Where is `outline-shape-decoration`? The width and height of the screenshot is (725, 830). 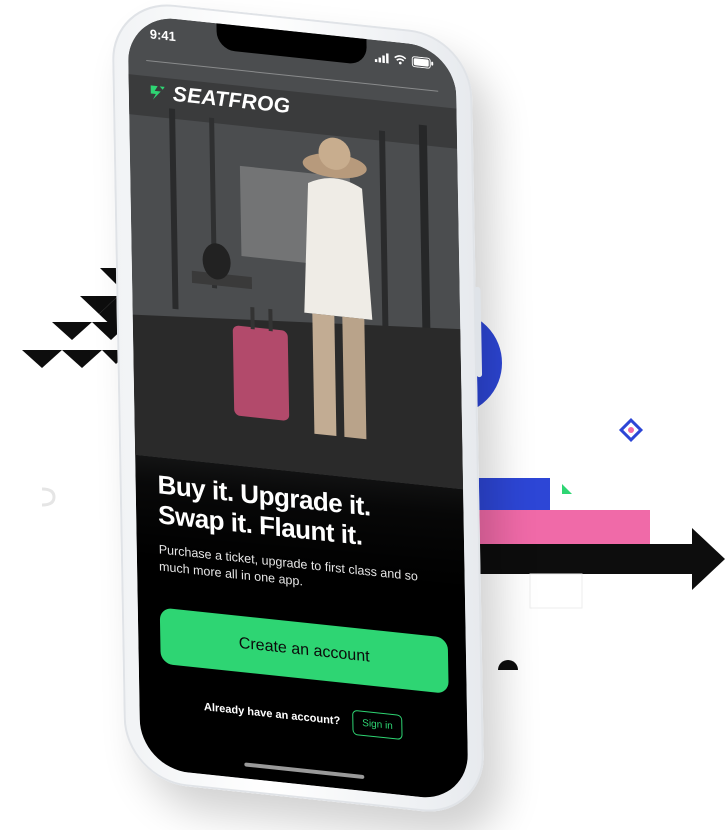
outline-shape-decoration is located at coordinates (48, 497).